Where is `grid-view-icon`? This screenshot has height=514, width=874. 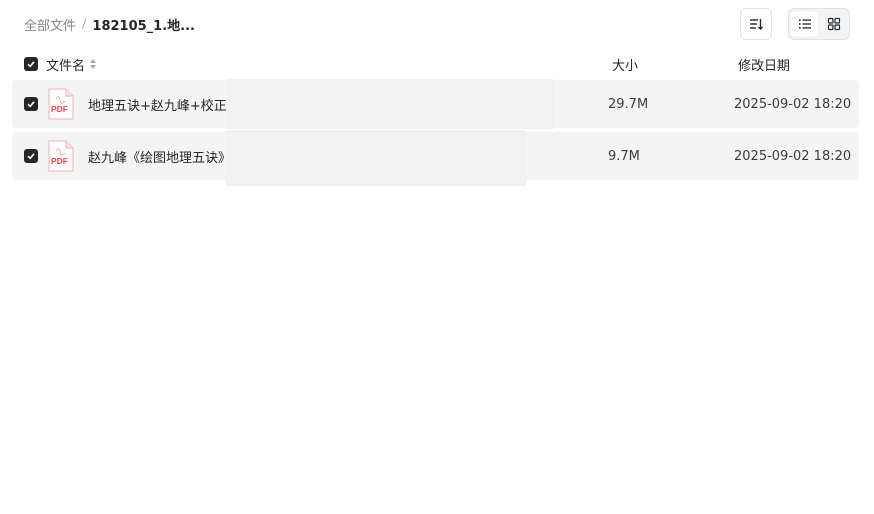
grid-view-icon is located at coordinates (833, 24).